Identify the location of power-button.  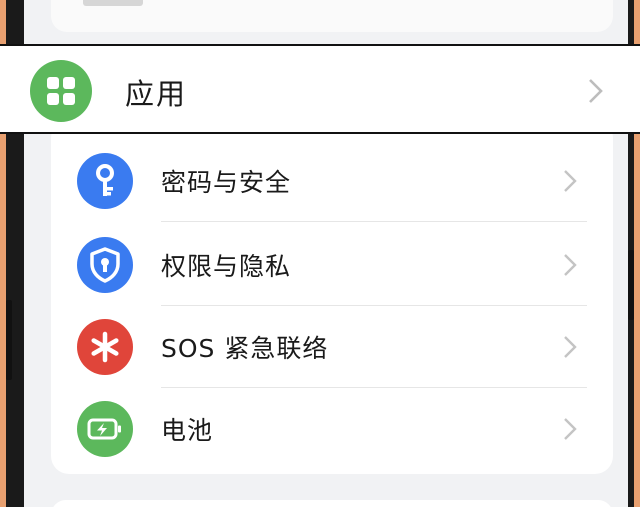
(631, 285).